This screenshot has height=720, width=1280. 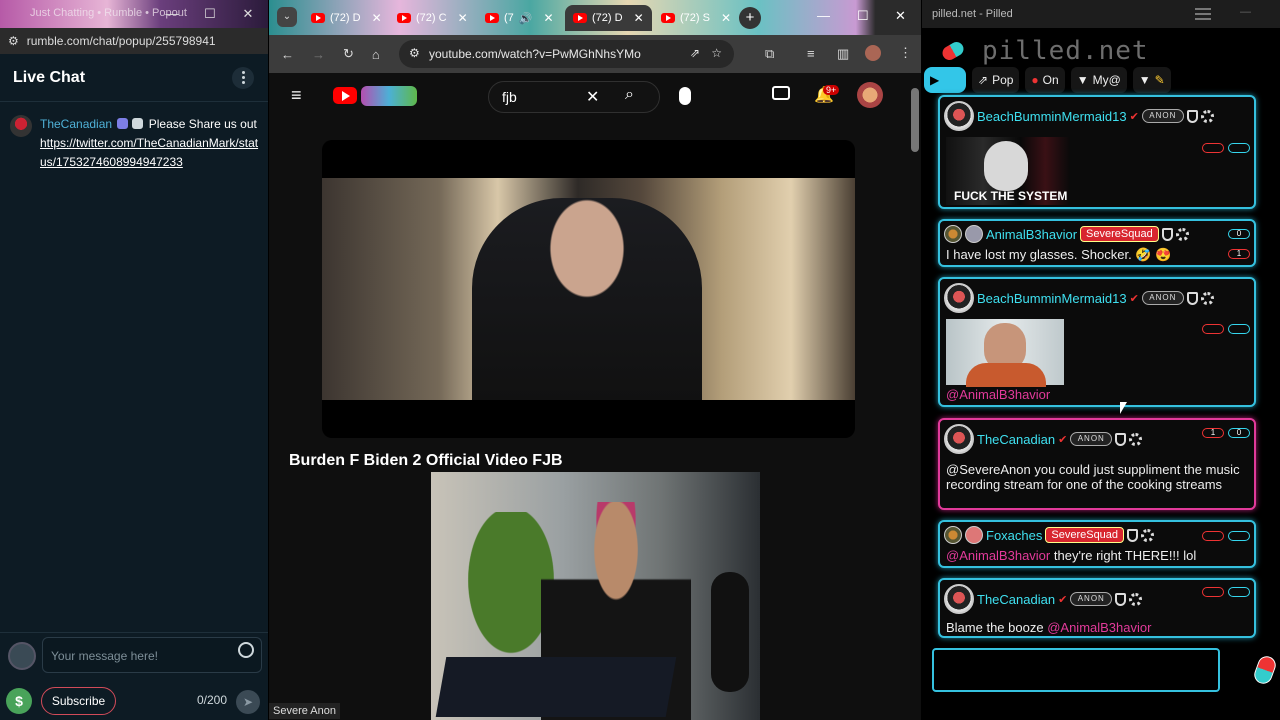 What do you see at coordinates (78, 701) in the screenshot?
I see `subscribe-button: Subscribe` at bounding box center [78, 701].